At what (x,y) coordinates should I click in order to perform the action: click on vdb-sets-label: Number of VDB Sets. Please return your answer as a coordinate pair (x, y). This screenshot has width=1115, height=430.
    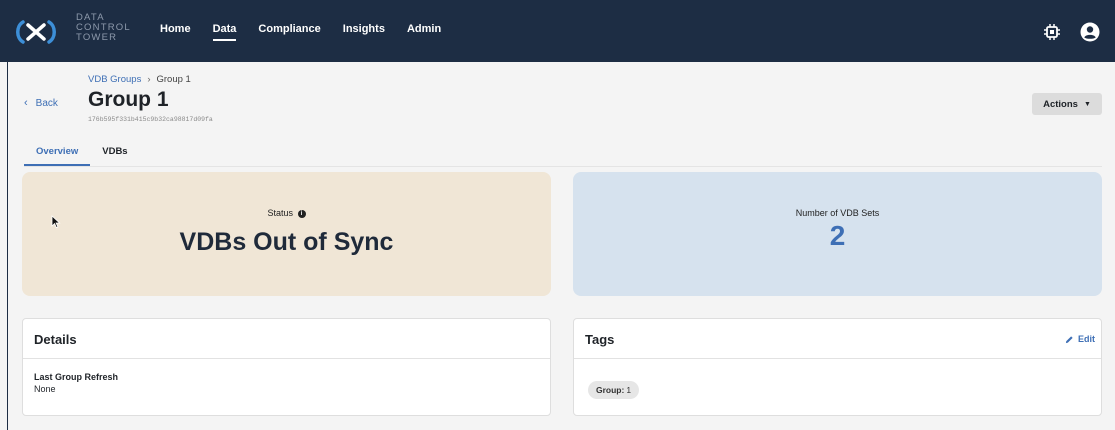
    Looking at the image, I should click on (837, 213).